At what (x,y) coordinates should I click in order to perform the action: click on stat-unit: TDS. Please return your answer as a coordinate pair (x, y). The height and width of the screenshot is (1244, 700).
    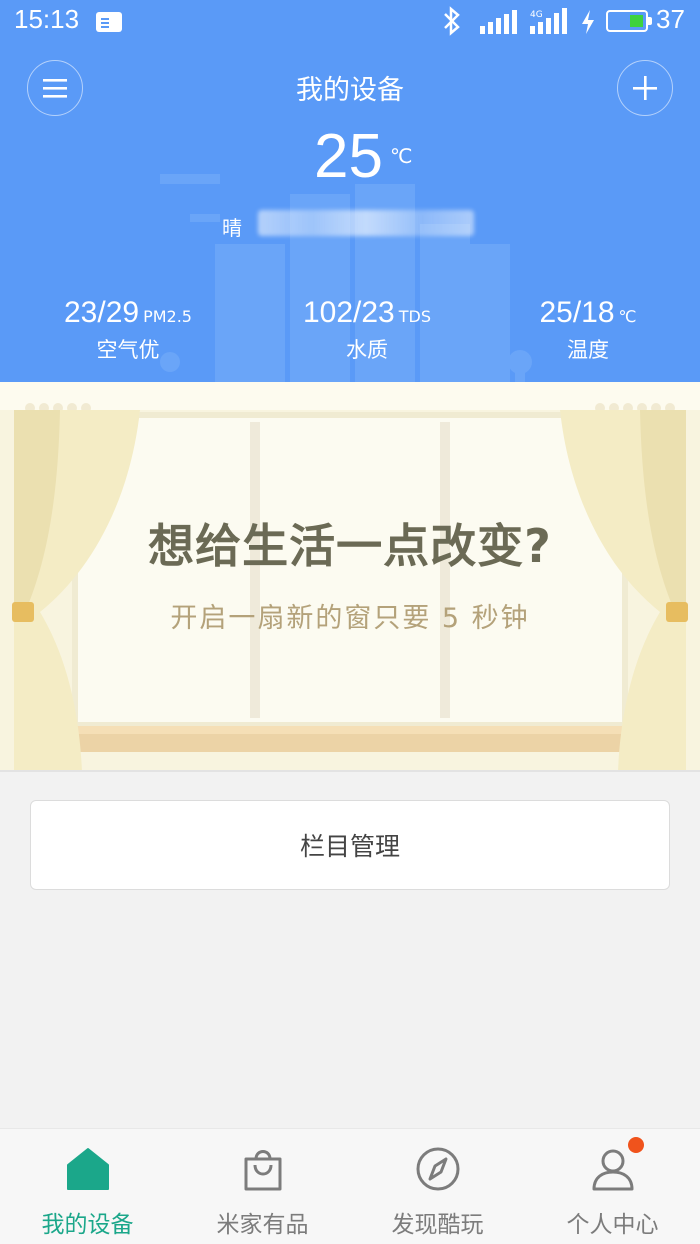
    Looking at the image, I should click on (414, 316).